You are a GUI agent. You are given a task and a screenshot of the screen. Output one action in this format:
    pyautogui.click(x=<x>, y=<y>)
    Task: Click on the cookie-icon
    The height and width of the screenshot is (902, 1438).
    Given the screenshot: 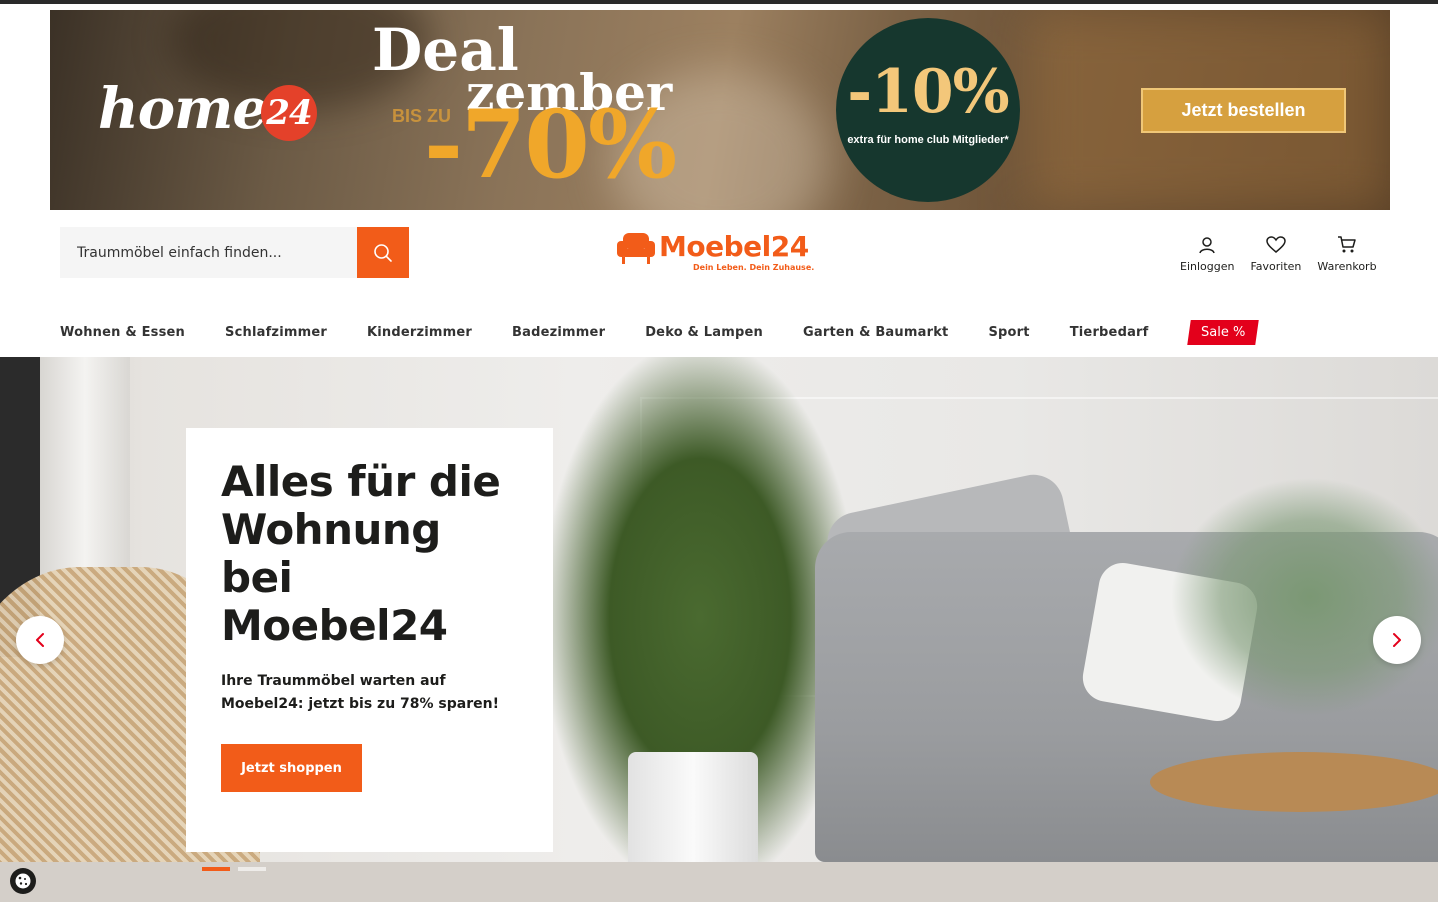 What is the action you would take?
    pyautogui.click(x=23, y=881)
    